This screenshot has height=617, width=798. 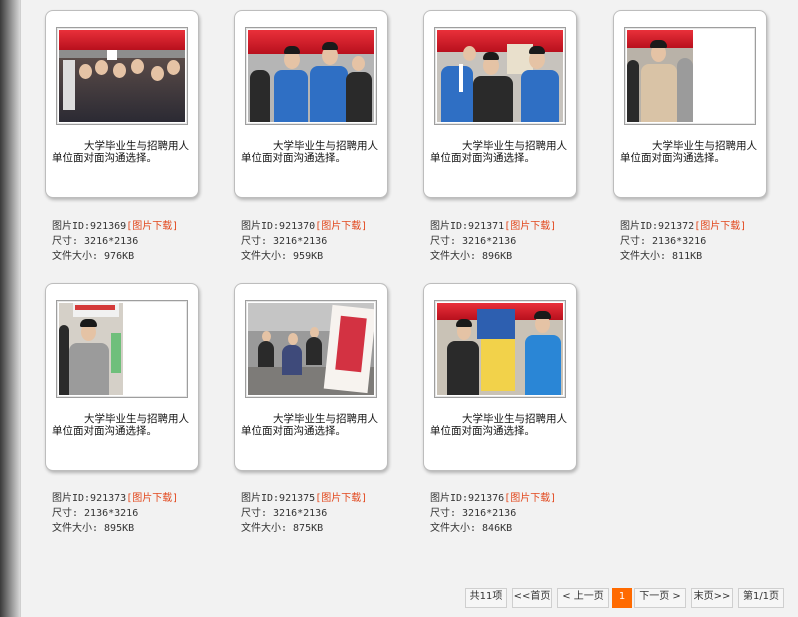 I want to click on photo-file-size: 文件大小: 895KB, so click(x=93, y=528).